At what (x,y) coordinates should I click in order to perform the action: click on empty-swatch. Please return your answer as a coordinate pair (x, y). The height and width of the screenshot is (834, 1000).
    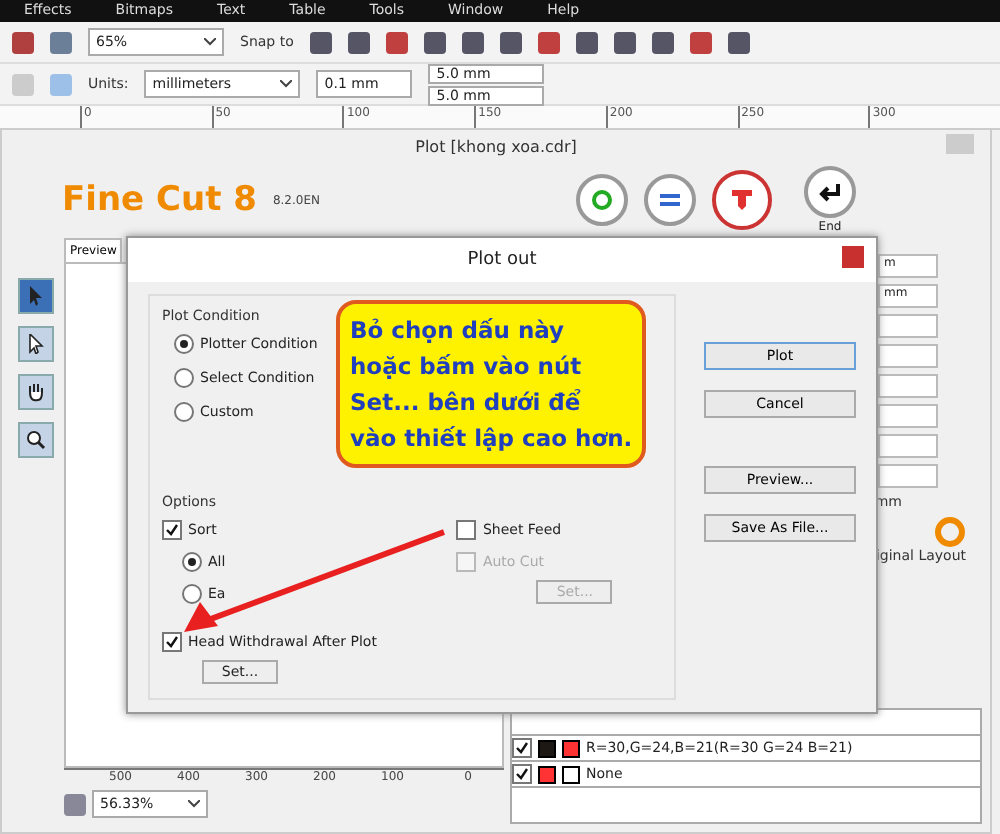
    Looking at the image, I should click on (571, 774).